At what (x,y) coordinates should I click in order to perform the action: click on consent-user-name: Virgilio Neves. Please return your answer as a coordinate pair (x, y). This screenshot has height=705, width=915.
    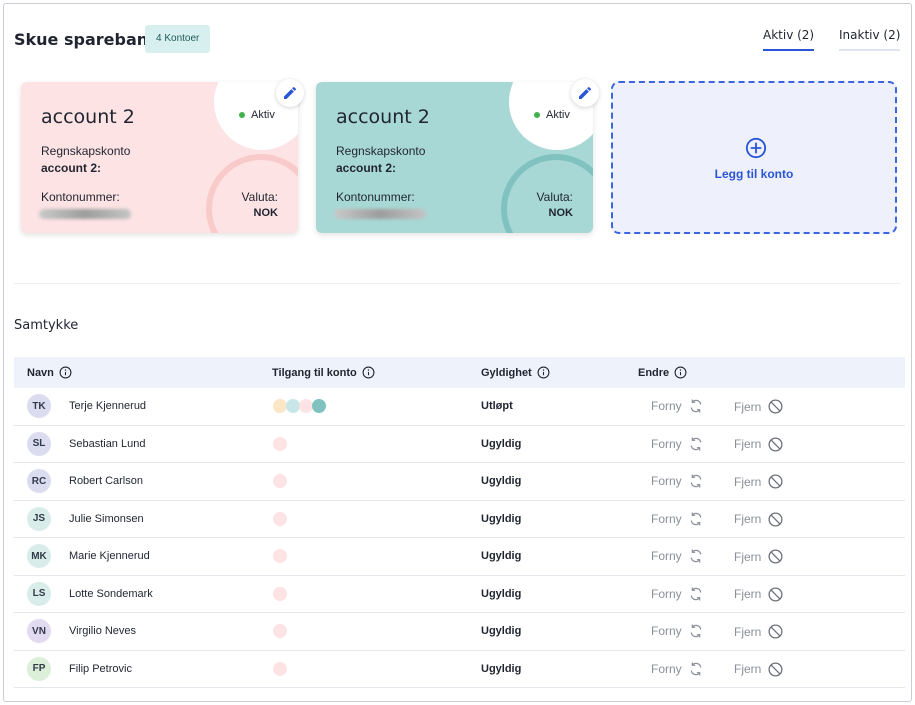
    Looking at the image, I should click on (103, 631).